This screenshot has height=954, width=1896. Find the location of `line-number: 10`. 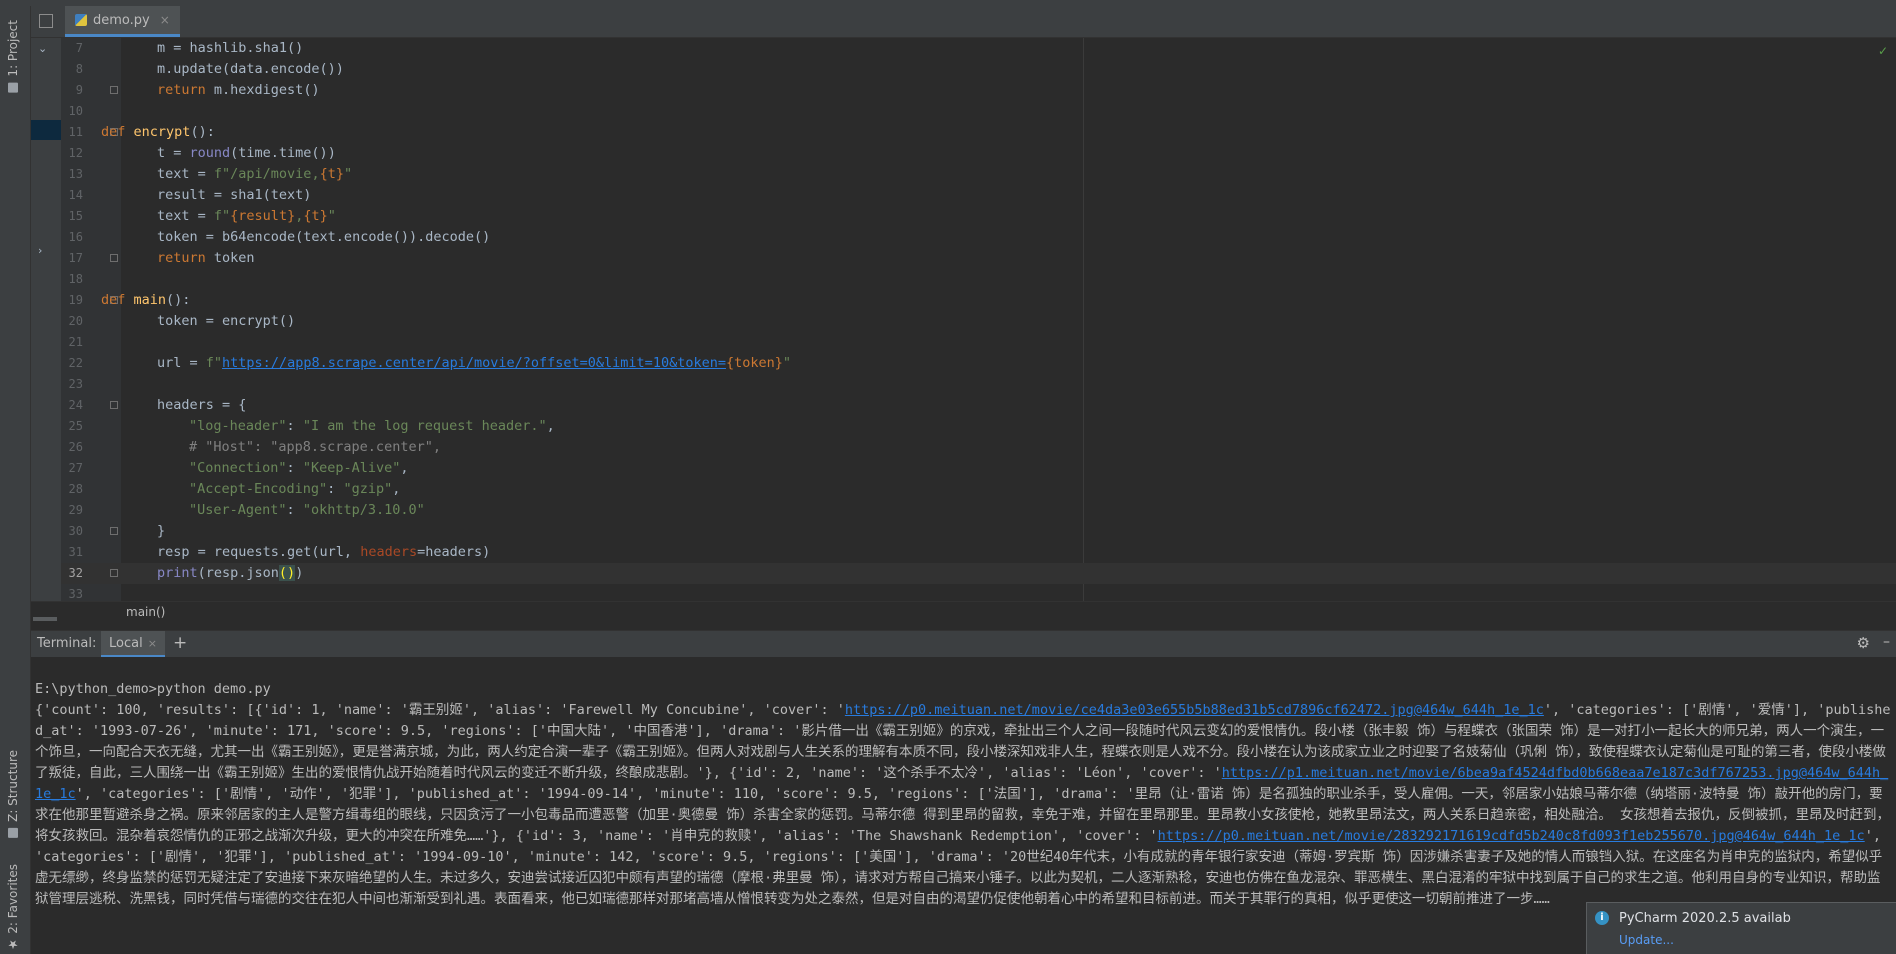

line-number: 10 is located at coordinates (75, 111).